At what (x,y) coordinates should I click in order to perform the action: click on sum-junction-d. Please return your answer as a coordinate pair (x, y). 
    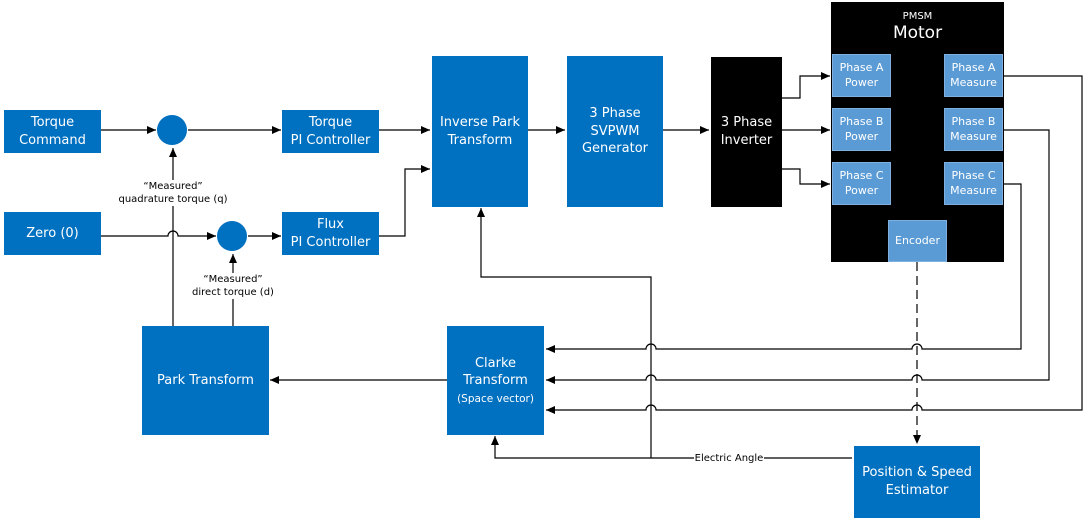
    Looking at the image, I should click on (232, 236).